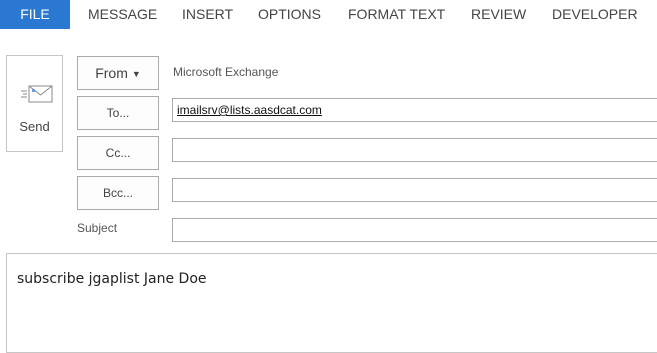 This screenshot has height=353, width=657. I want to click on tab-developer: DEVELOPER, so click(595, 14).